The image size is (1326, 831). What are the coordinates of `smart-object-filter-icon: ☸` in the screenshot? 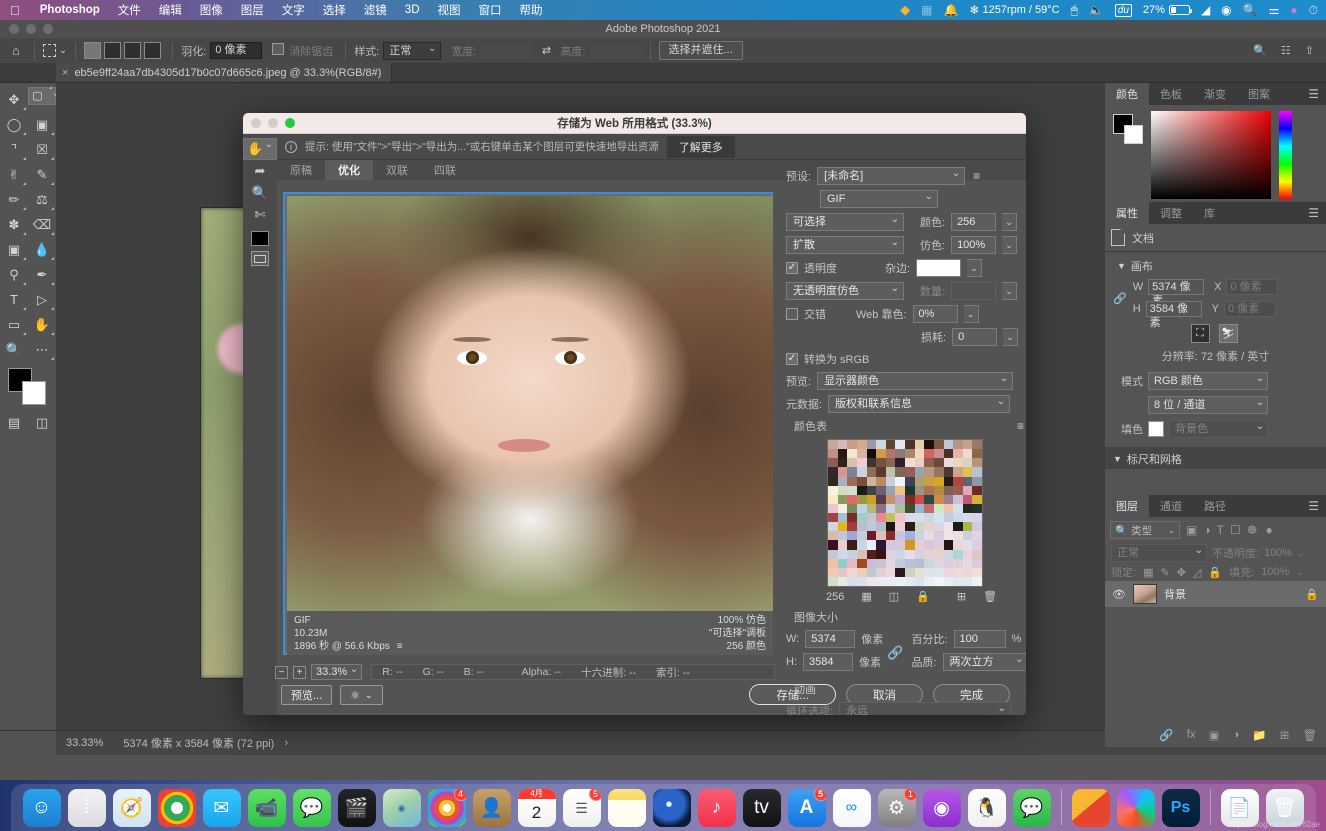 It's located at (1252, 530).